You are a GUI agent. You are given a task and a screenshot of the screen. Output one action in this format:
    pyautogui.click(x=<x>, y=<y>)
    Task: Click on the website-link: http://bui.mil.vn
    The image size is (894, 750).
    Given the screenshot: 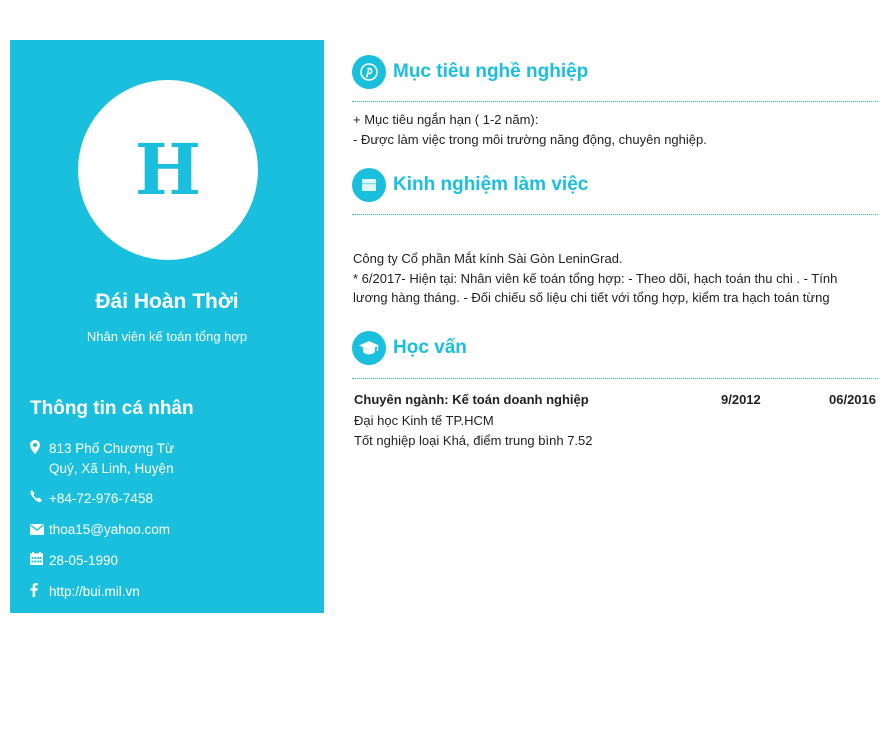 What is the action you would take?
    pyautogui.click(x=94, y=592)
    